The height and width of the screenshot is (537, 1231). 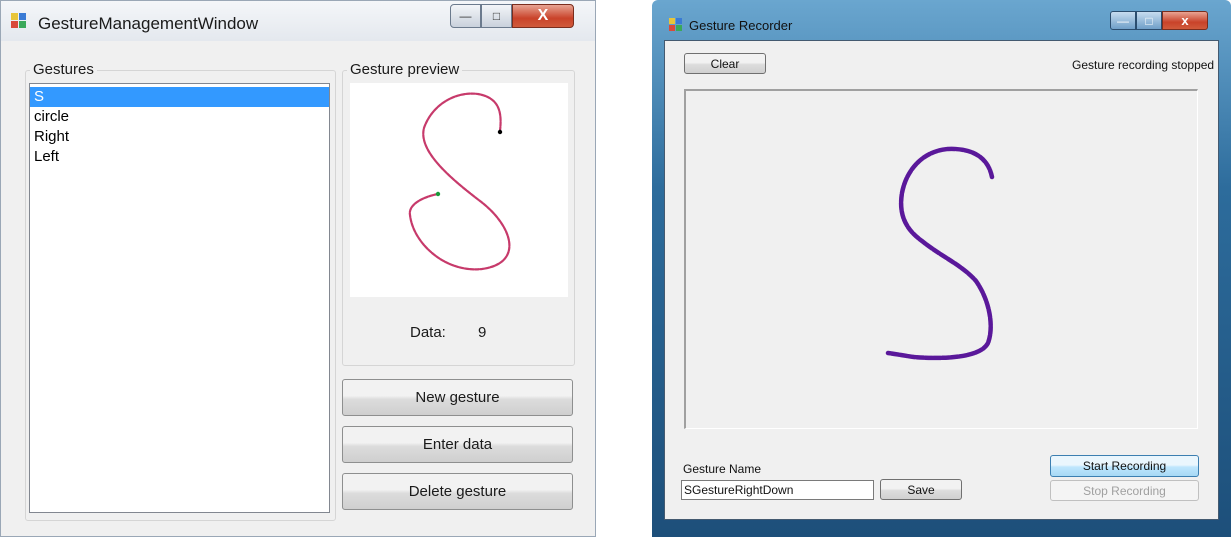 What do you see at coordinates (921, 489) in the screenshot?
I see `save-button: Save` at bounding box center [921, 489].